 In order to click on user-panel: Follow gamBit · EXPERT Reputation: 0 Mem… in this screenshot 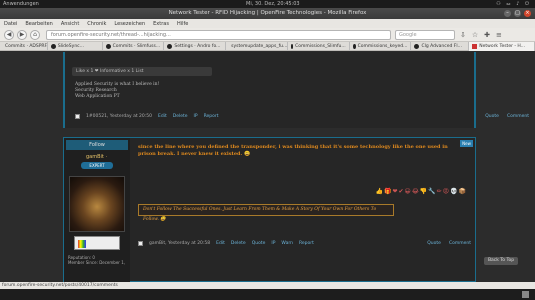, I will do `click(97, 210)`.